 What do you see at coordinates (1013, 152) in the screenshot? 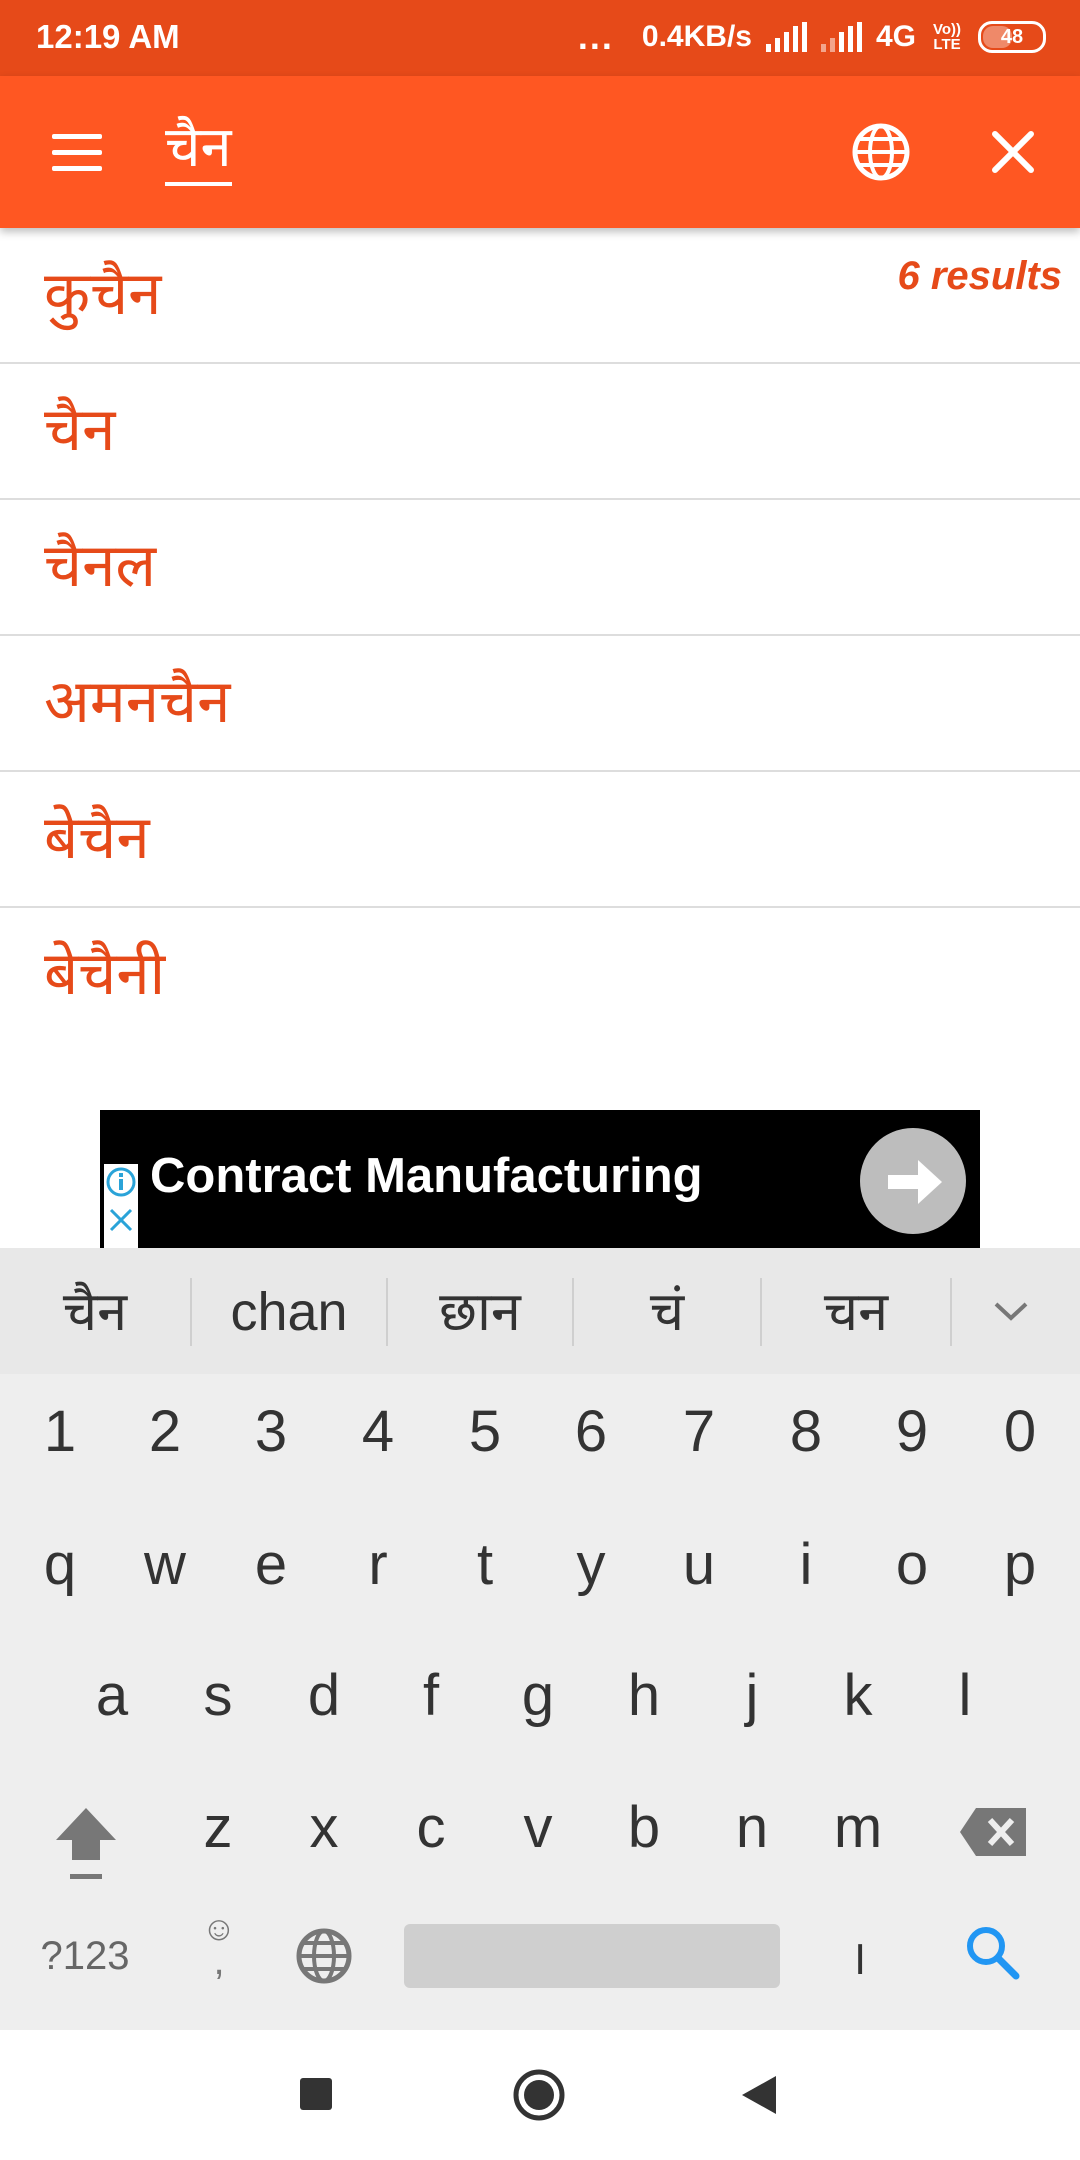
I see `close-icon` at bounding box center [1013, 152].